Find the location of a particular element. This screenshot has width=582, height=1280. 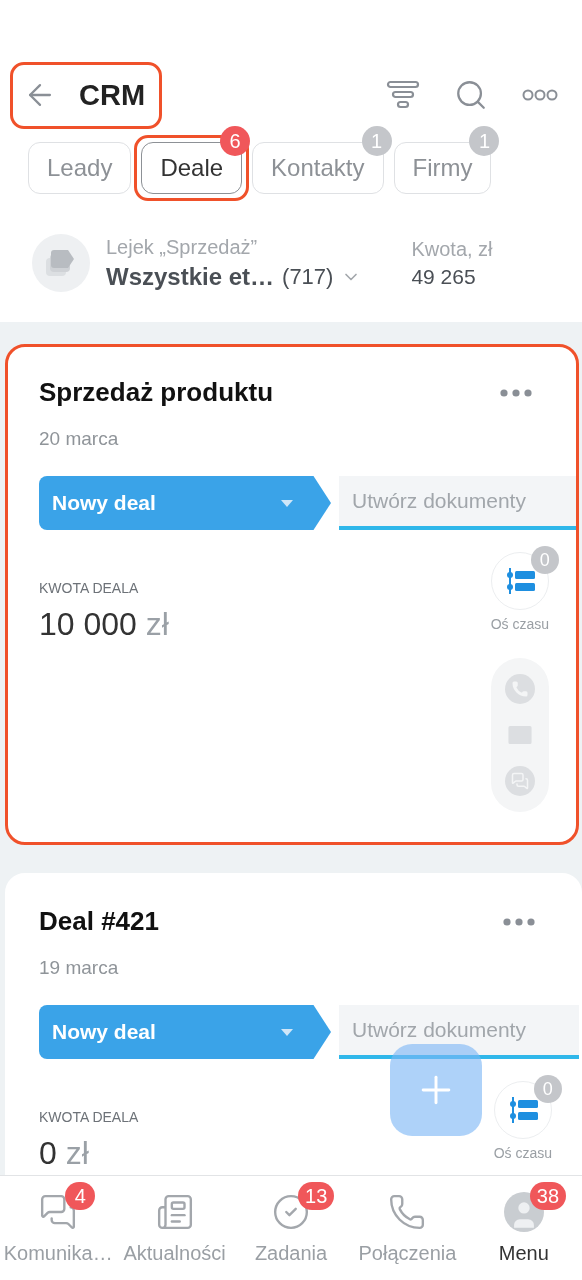

count-badge: 38 is located at coordinates (548, 1196).